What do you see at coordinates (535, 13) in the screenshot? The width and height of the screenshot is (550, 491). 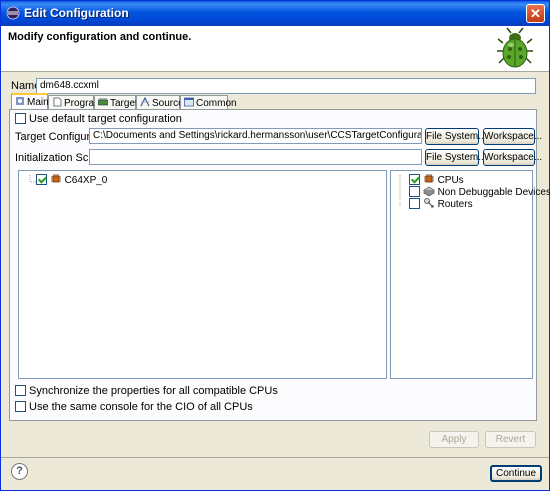 I see `close-button: ✕` at bounding box center [535, 13].